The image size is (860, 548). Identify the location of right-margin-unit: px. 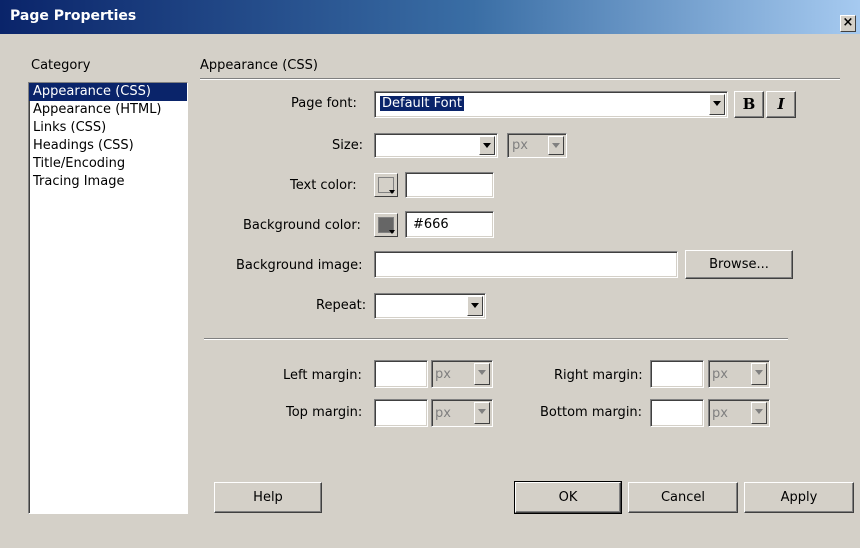
(720, 374).